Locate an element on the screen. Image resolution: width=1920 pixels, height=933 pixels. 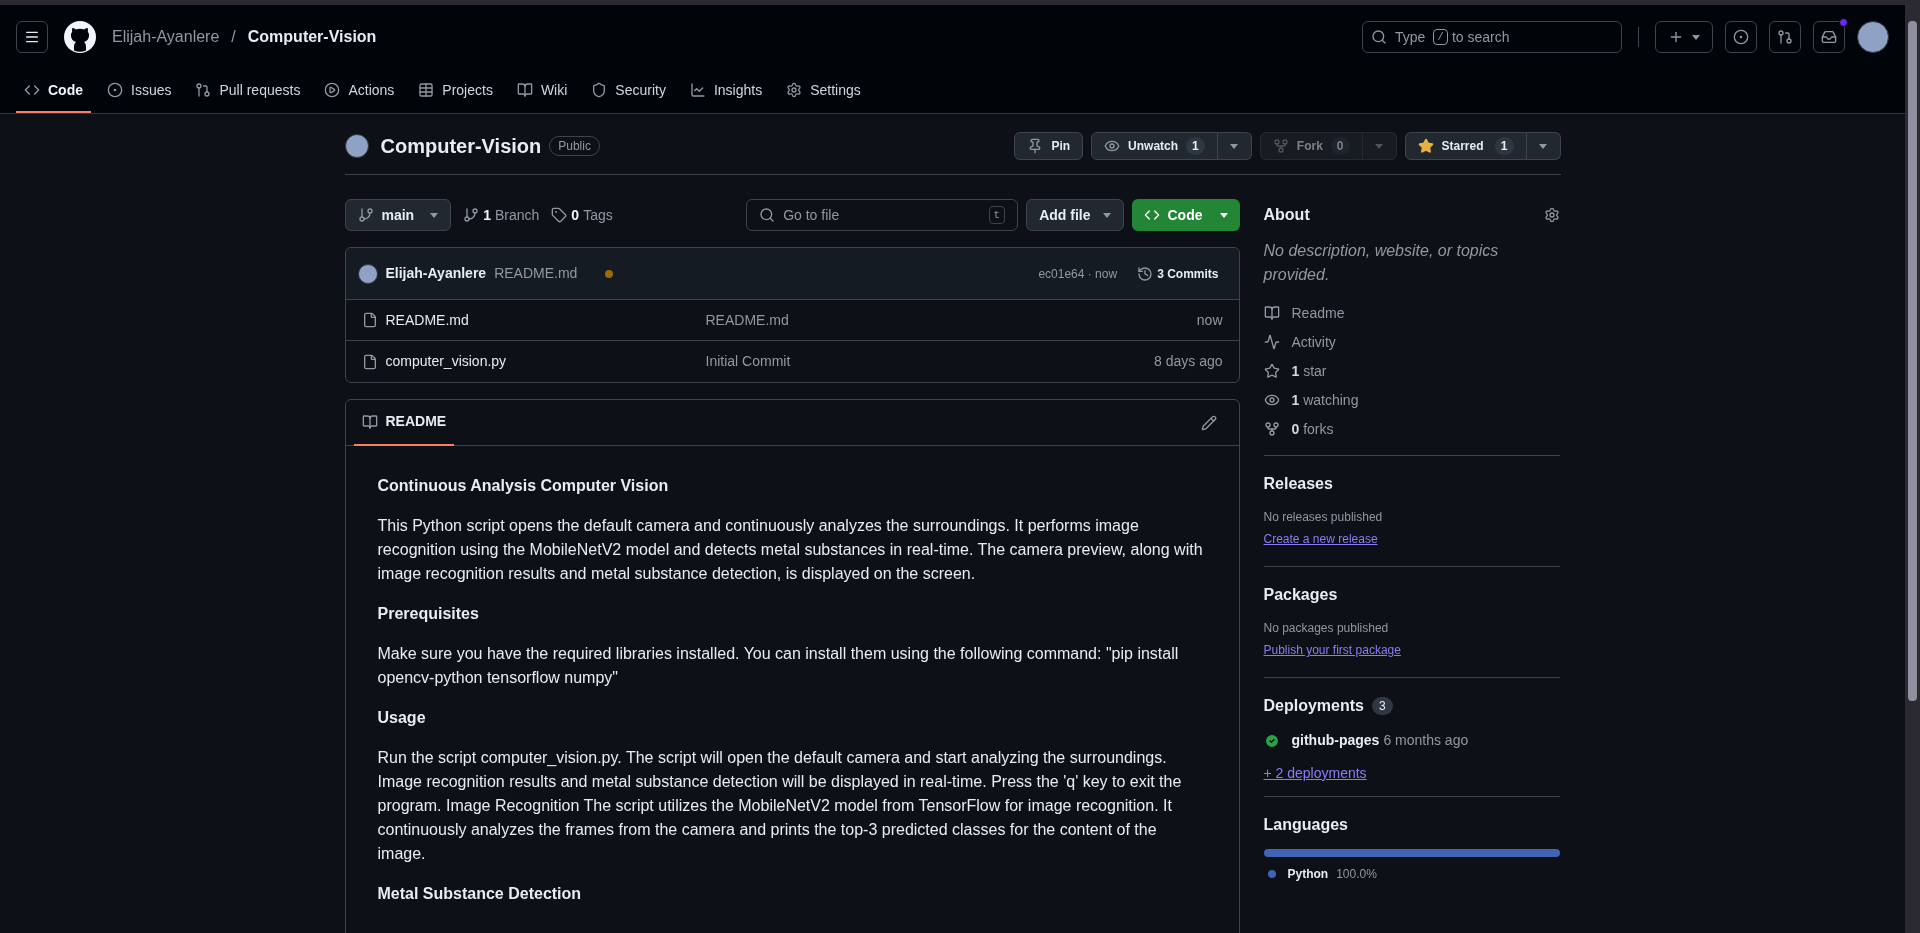
about-link: 1 watching is located at coordinates (1411, 400).